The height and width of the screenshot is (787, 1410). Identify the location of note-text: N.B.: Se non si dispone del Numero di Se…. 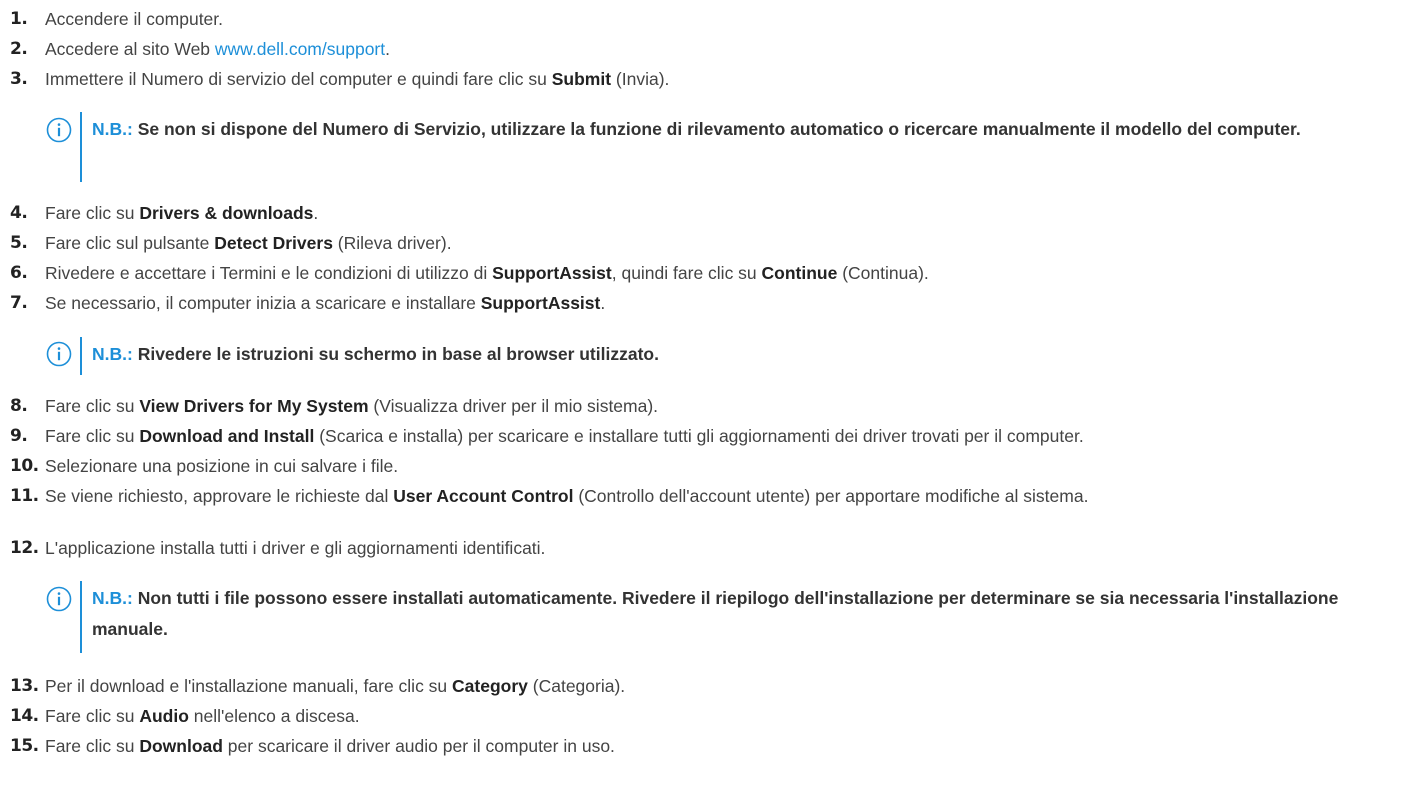
(696, 129).